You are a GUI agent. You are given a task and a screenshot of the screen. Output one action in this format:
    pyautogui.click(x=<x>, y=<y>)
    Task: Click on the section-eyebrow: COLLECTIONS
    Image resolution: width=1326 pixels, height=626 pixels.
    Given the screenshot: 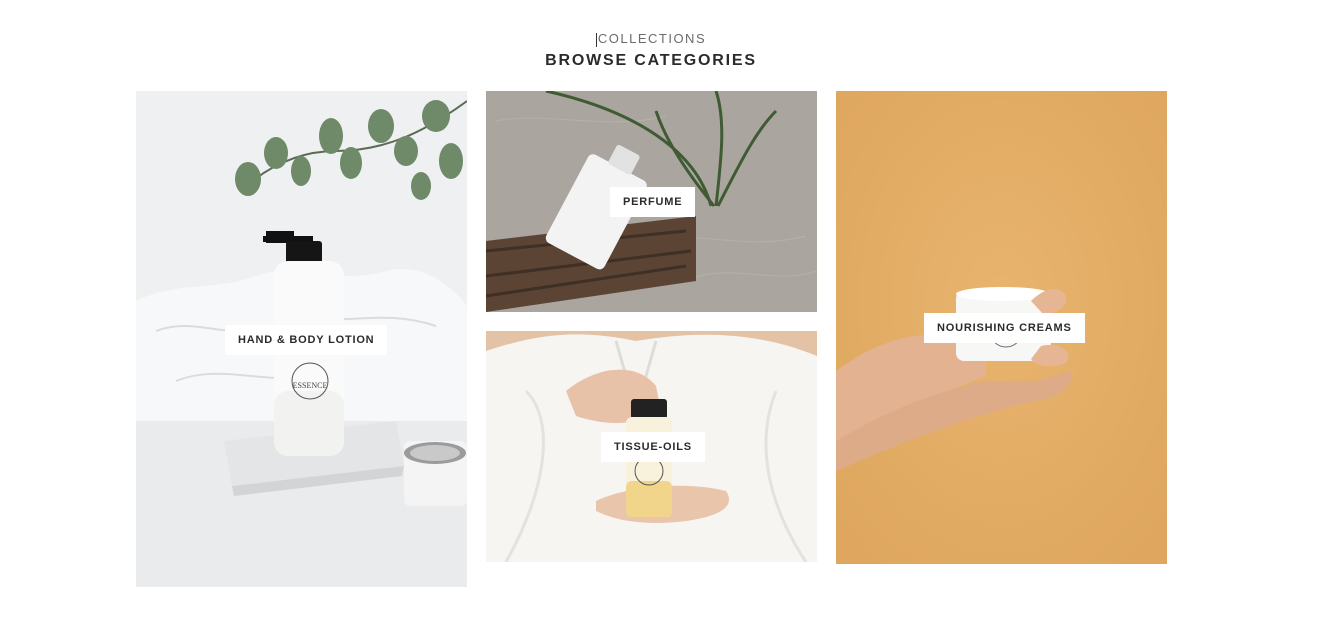 What is the action you would take?
    pyautogui.click(x=651, y=39)
    